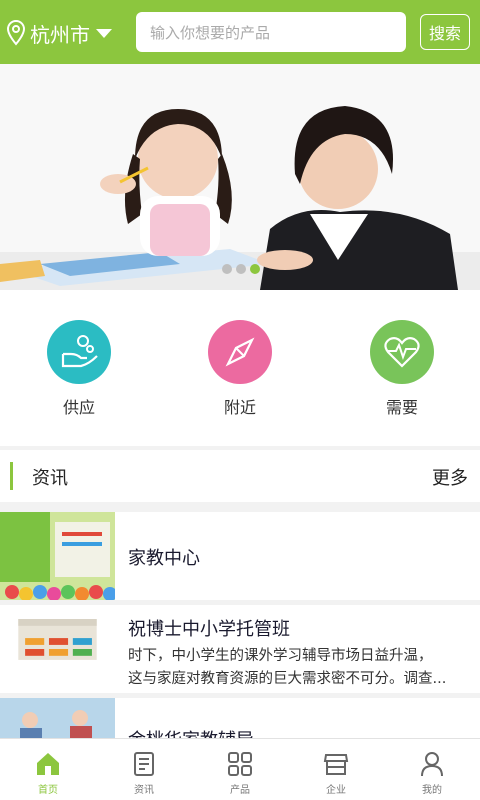 The image size is (480, 800). Describe the element at coordinates (79, 352) in the screenshot. I see `supply-hand-icon` at that location.